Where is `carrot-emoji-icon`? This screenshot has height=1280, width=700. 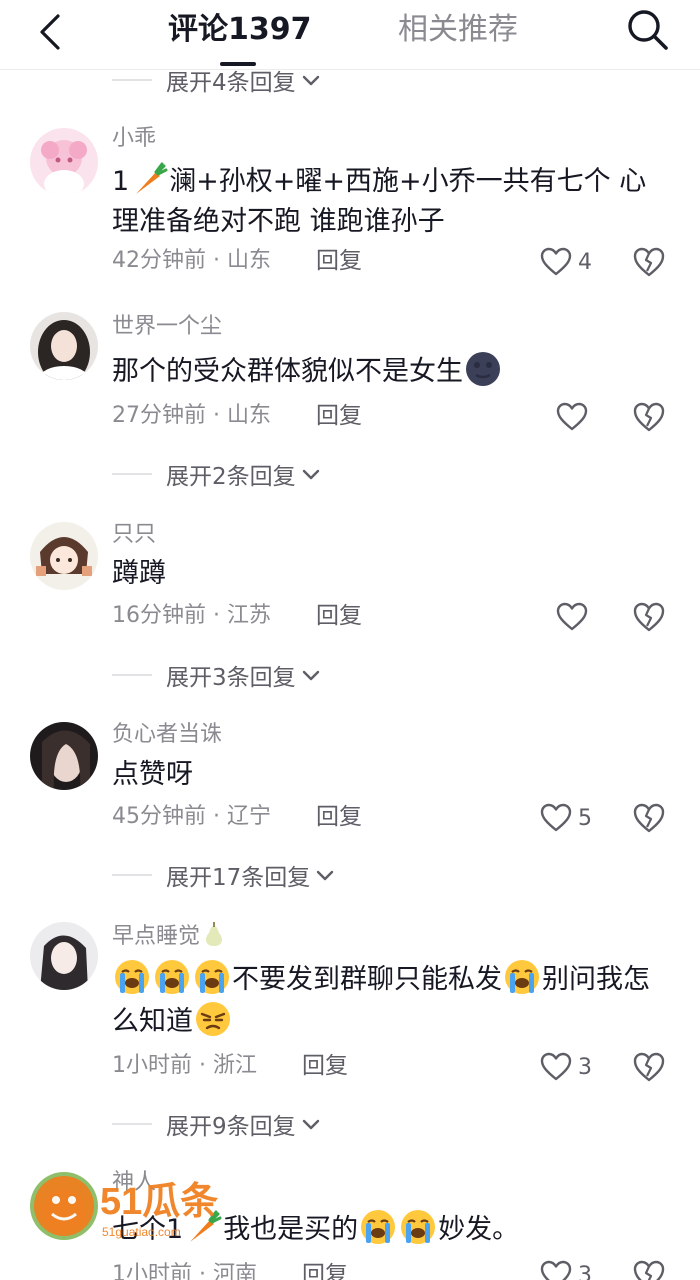 carrot-emoji-icon is located at coordinates (152, 178).